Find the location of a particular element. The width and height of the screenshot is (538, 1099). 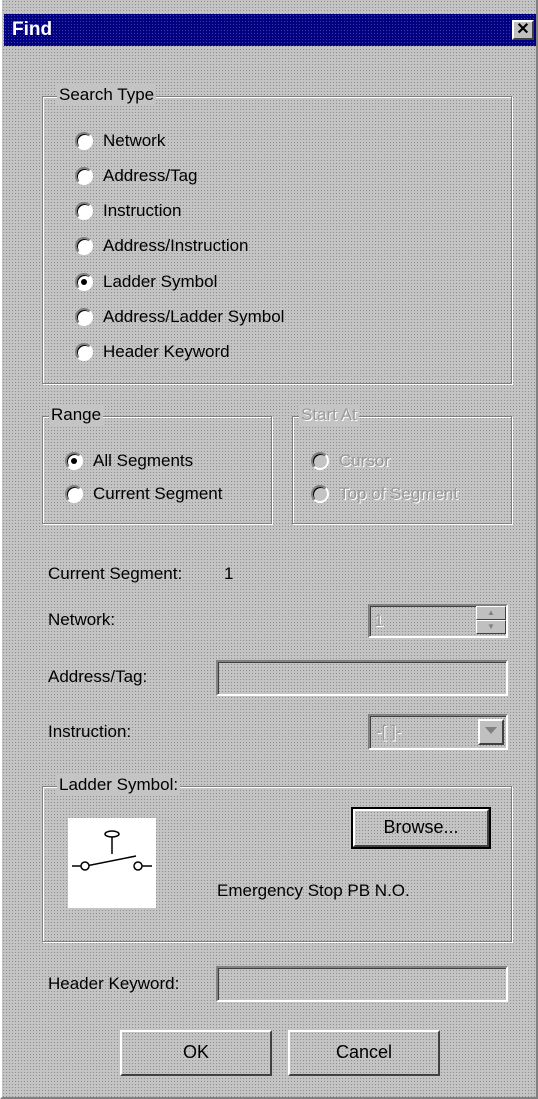

cancel-button: Cancel is located at coordinates (364, 1053).